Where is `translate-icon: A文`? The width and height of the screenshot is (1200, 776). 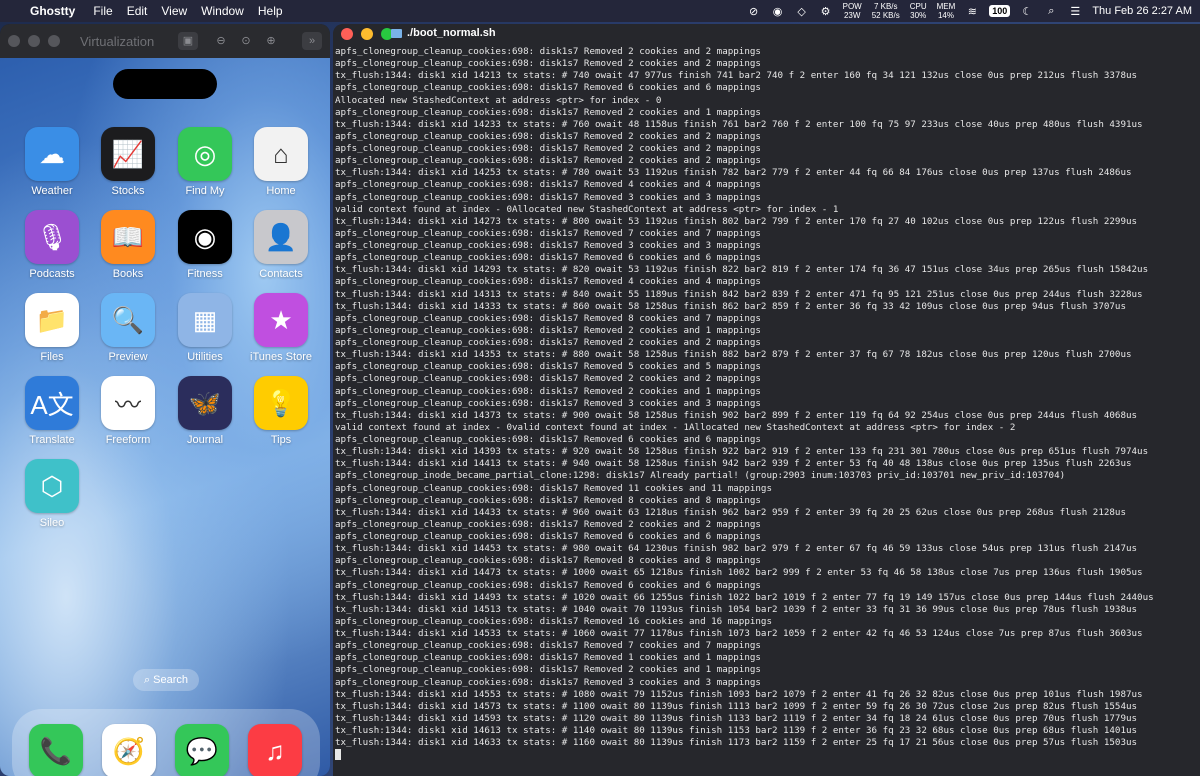
translate-icon: A文 is located at coordinates (52, 403).